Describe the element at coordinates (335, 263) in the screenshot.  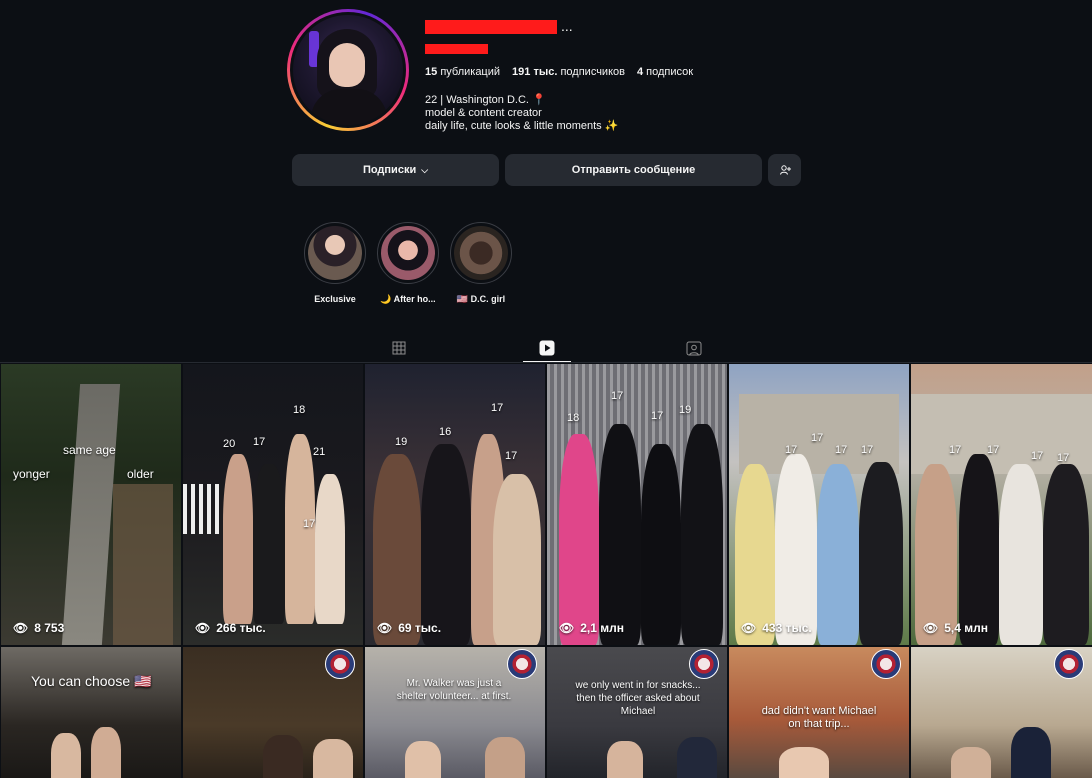
I see `highlight-exclusive: Exclusive` at that location.